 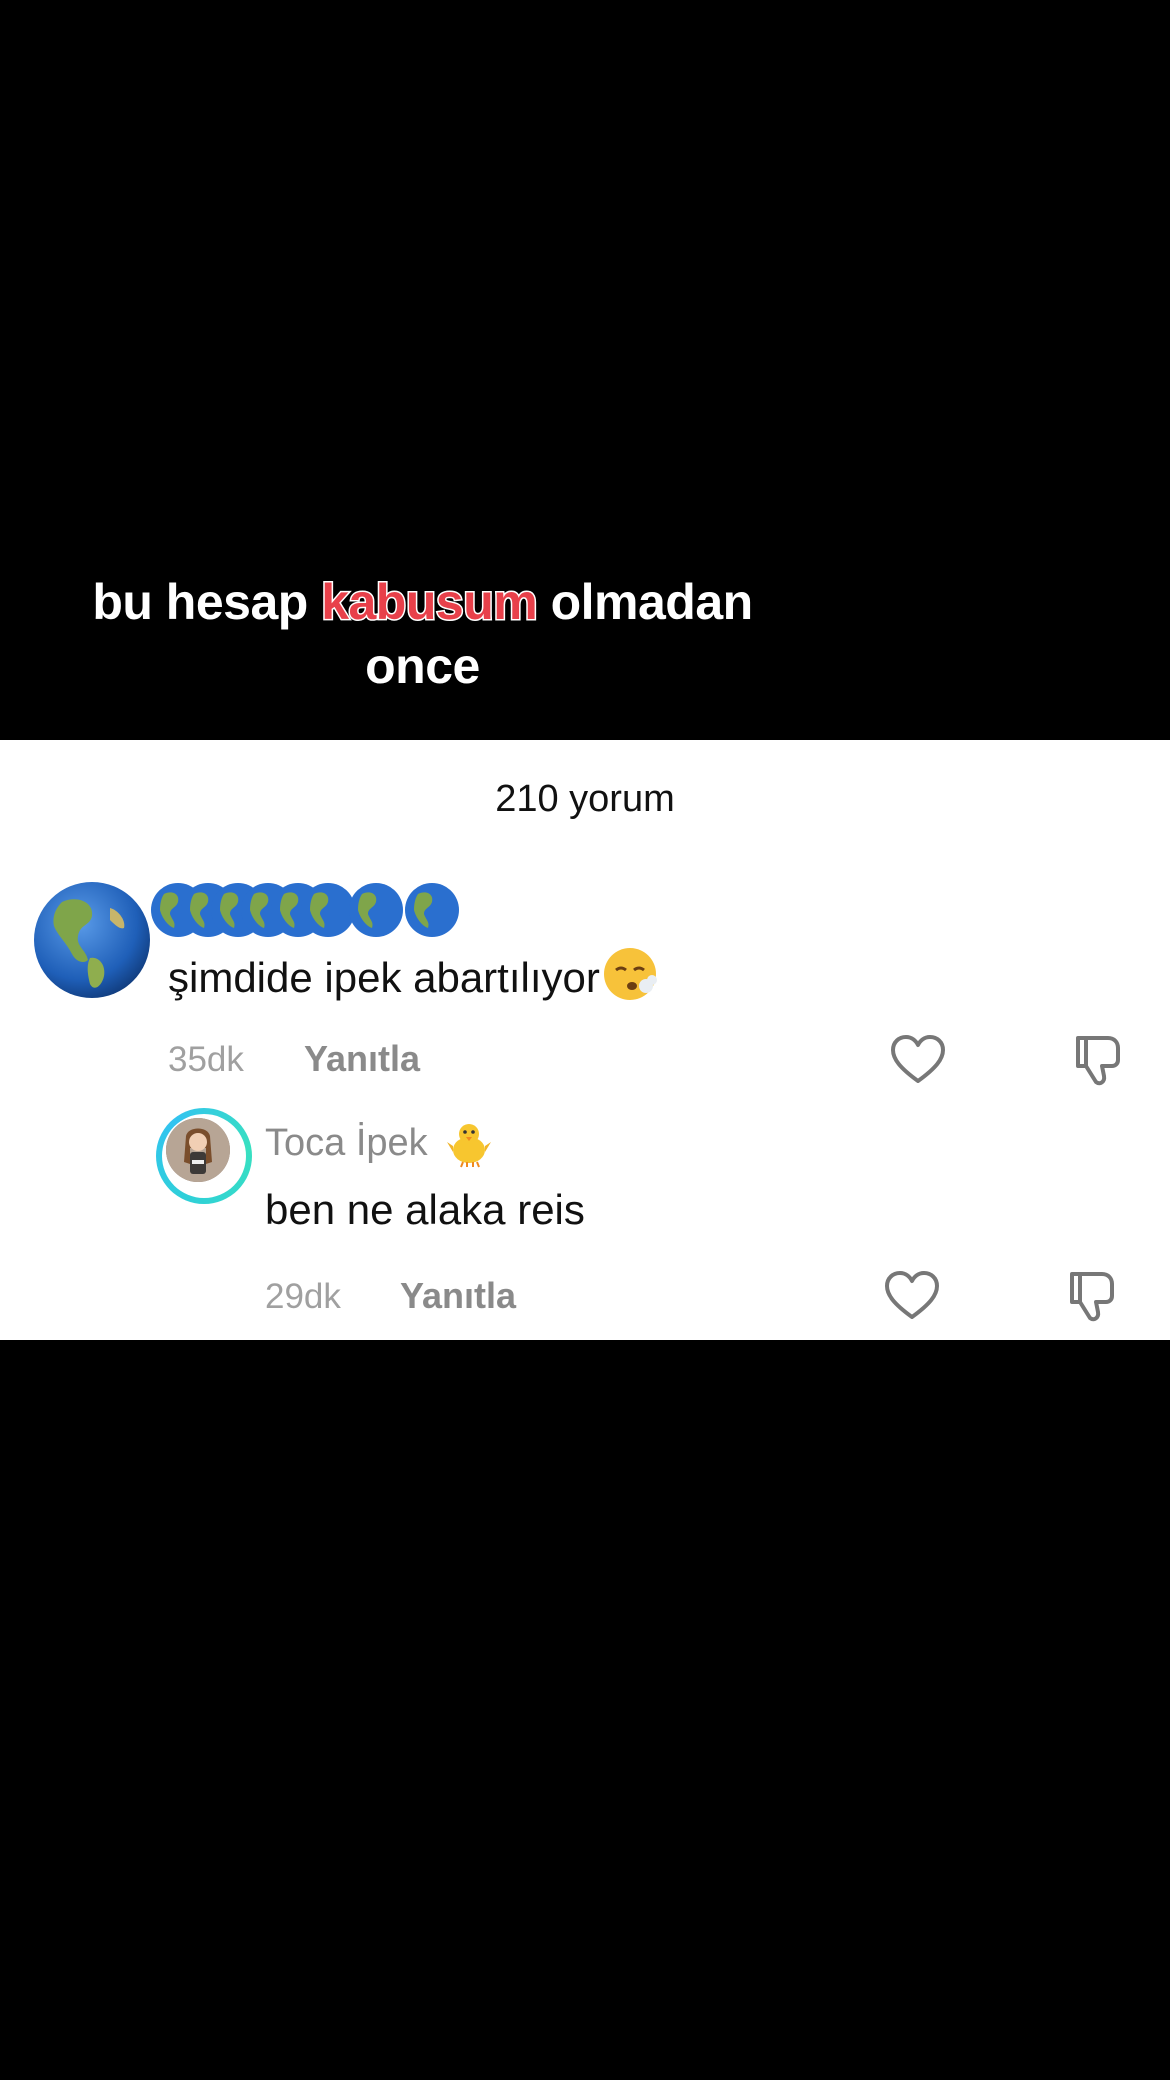 I want to click on avatar-image, so click(x=198, y=1150).